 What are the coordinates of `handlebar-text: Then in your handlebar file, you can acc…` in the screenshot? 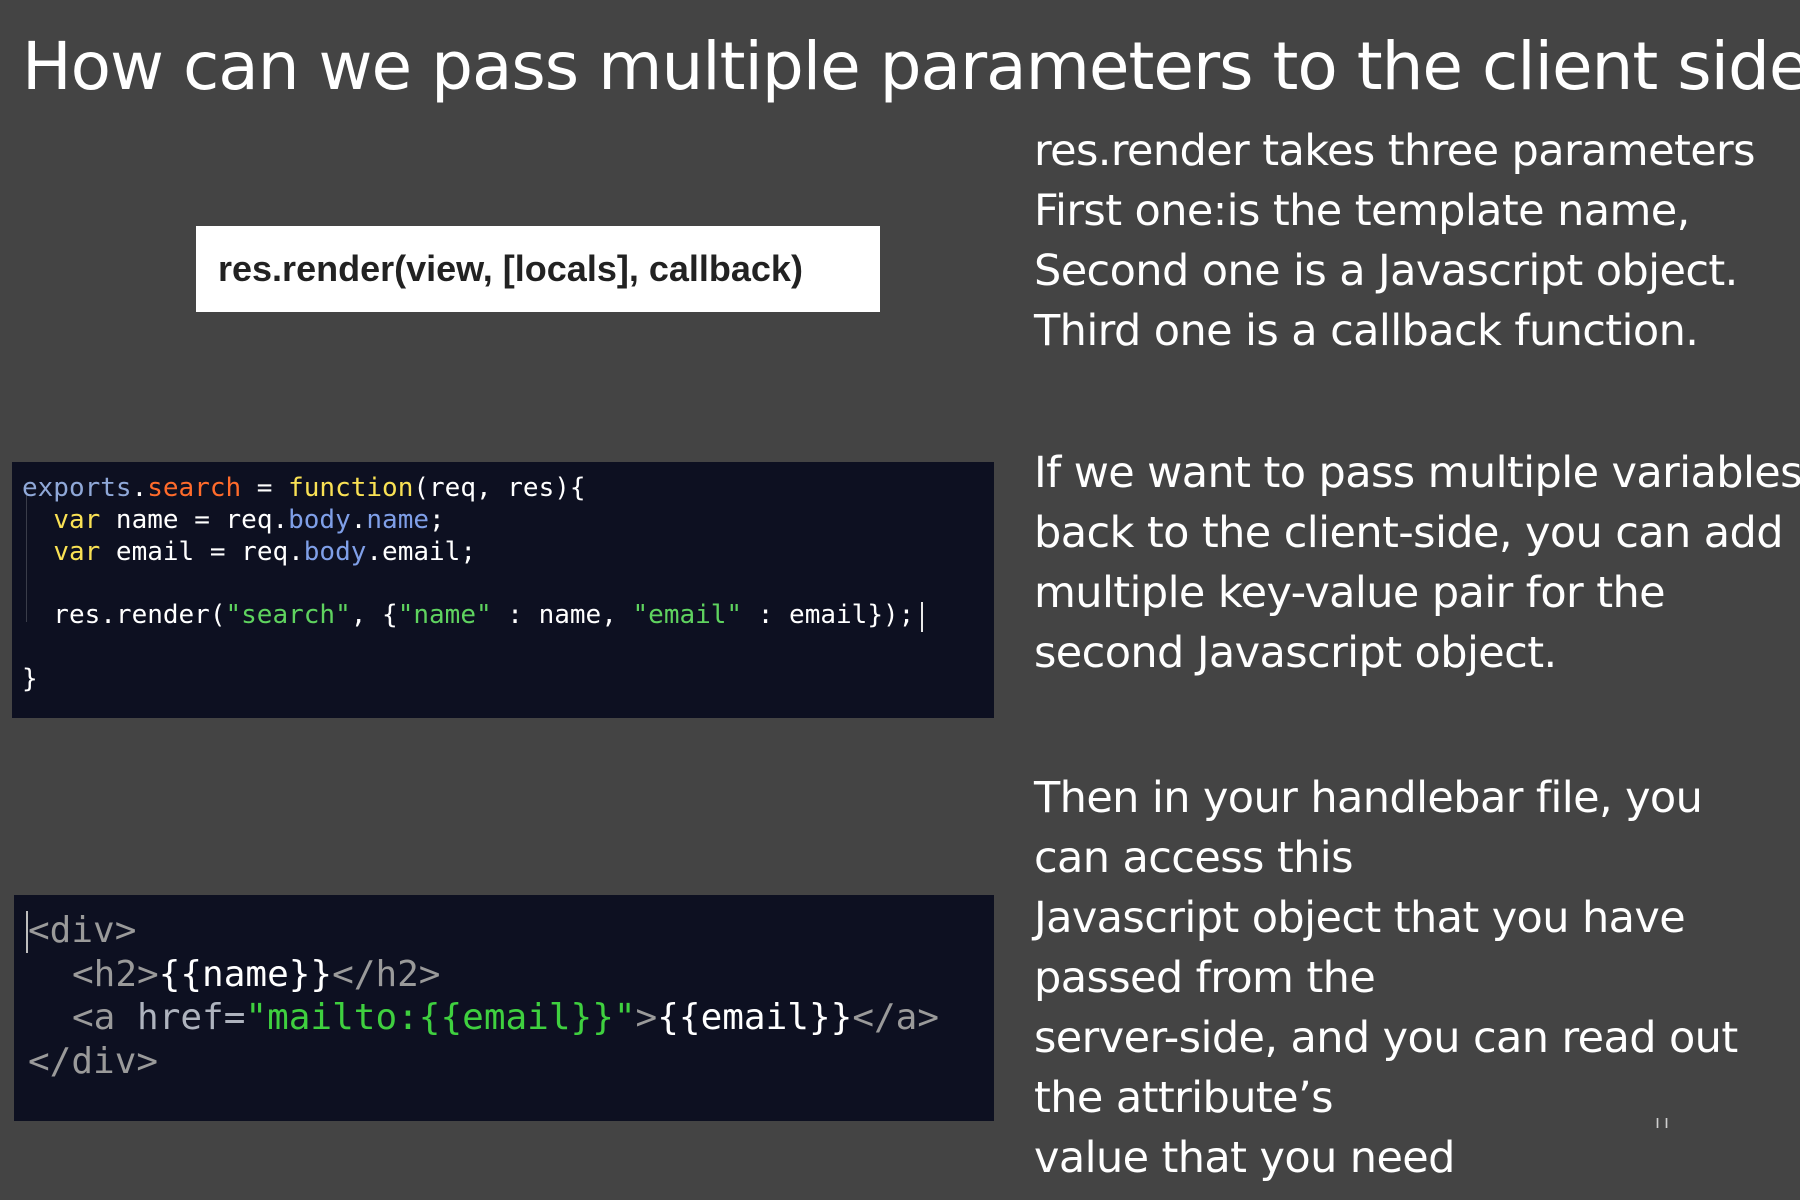 It's located at (1386, 978).